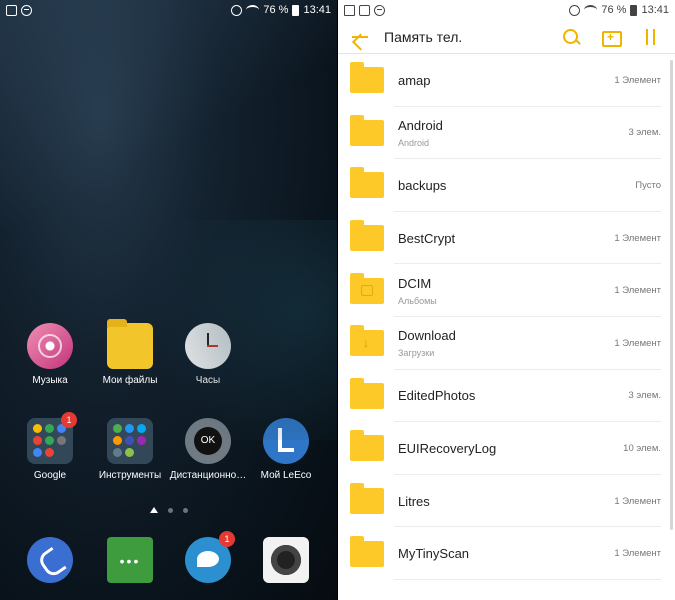  Describe the element at coordinates (427, 336) in the screenshot. I see `folder-name: Download` at that location.